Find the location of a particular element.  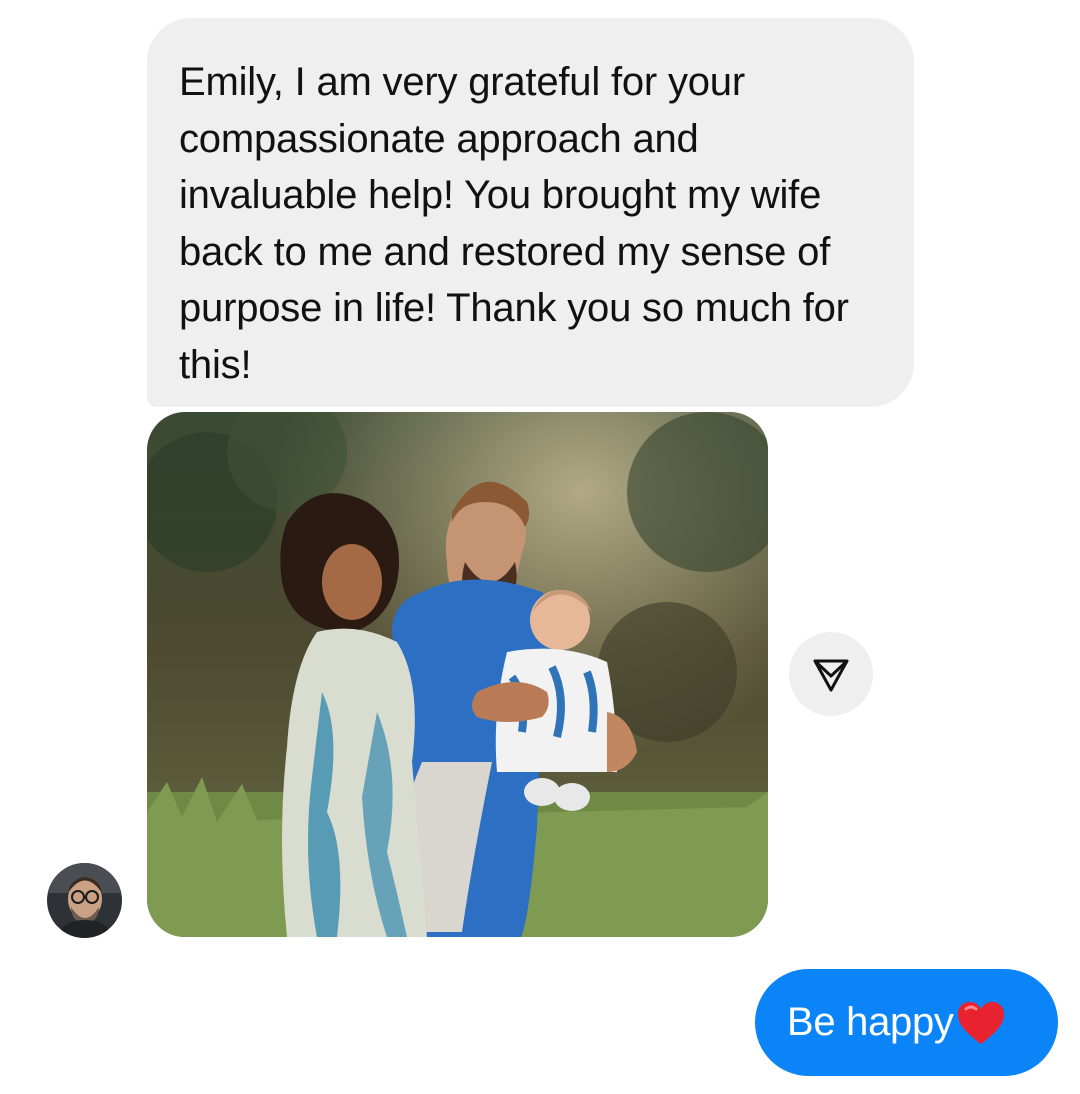

outgoing-message-text: Be happy is located at coordinates (870, 1022).